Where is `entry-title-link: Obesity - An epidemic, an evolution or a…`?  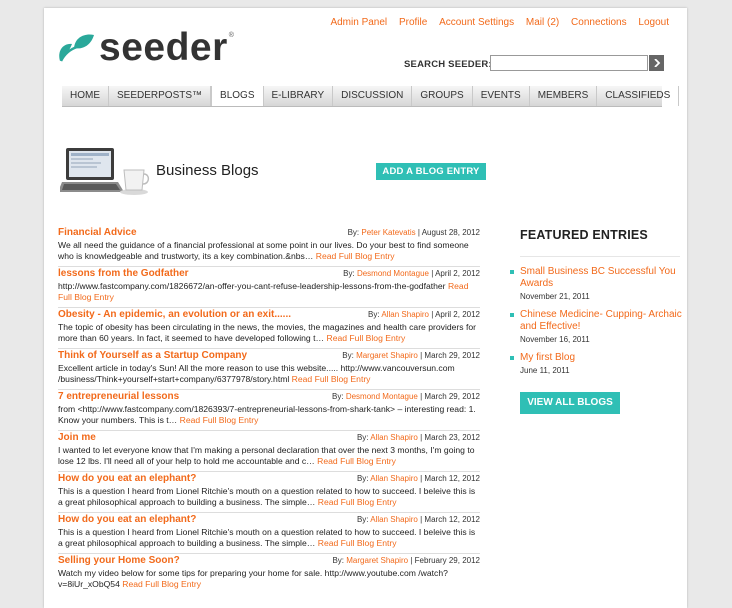 entry-title-link: Obesity - An epidemic, an evolution or a… is located at coordinates (174, 314).